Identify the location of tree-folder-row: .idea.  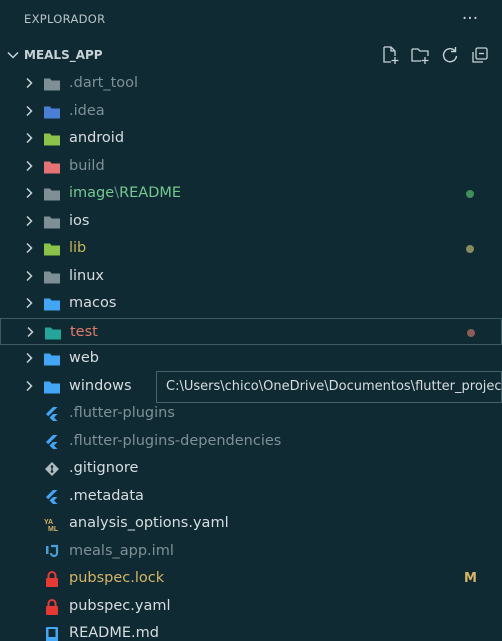
(251, 111).